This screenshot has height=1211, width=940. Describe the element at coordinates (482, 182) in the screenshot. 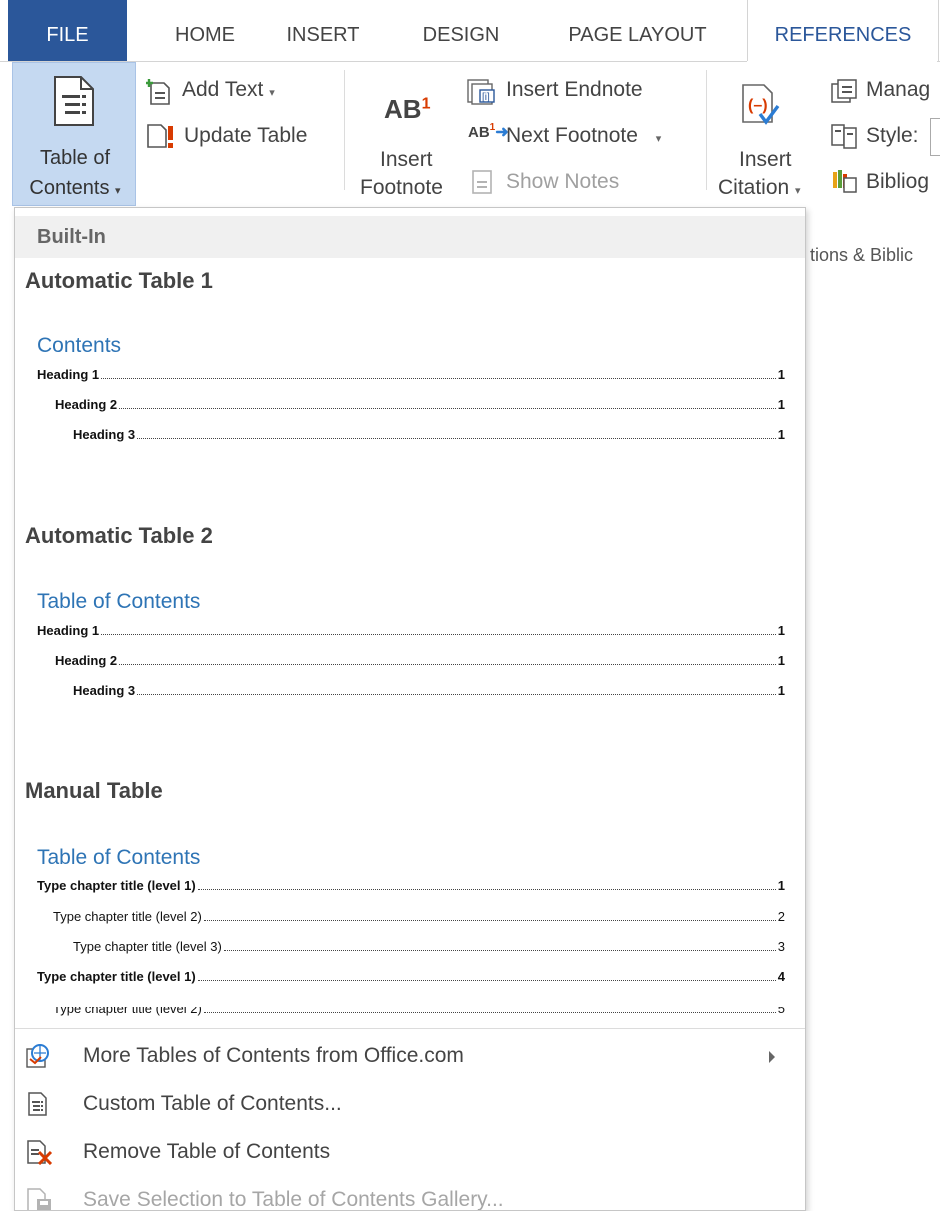

I see `show-notes-icon` at that location.